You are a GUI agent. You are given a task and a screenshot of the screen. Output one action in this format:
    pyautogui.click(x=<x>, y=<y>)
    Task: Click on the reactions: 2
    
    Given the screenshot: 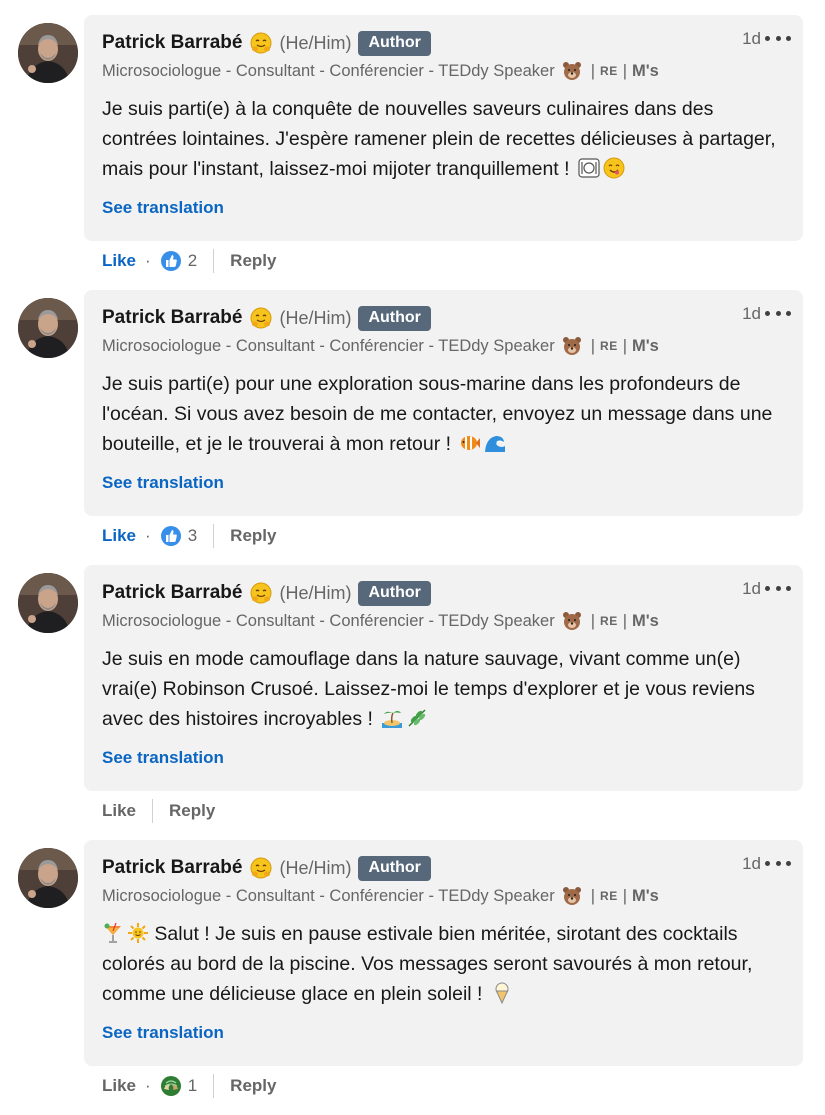 What is the action you would take?
    pyautogui.click(x=178, y=261)
    